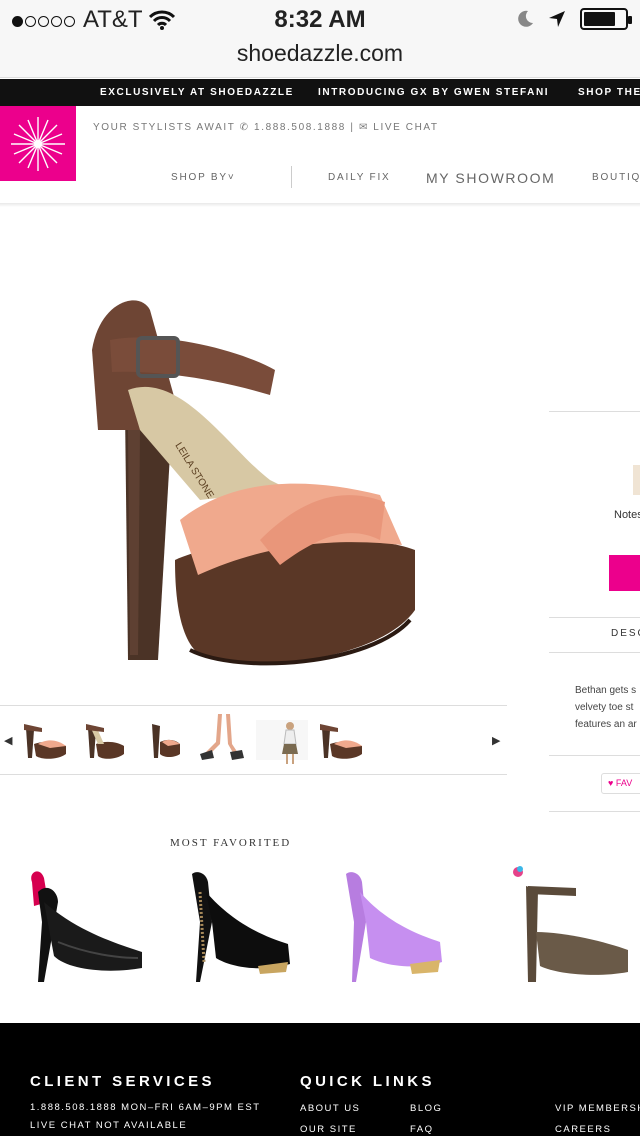 The image size is (640, 1136). What do you see at coordinates (300, 127) in the screenshot?
I see `stylist-phone: 1.888.508.1888` at bounding box center [300, 127].